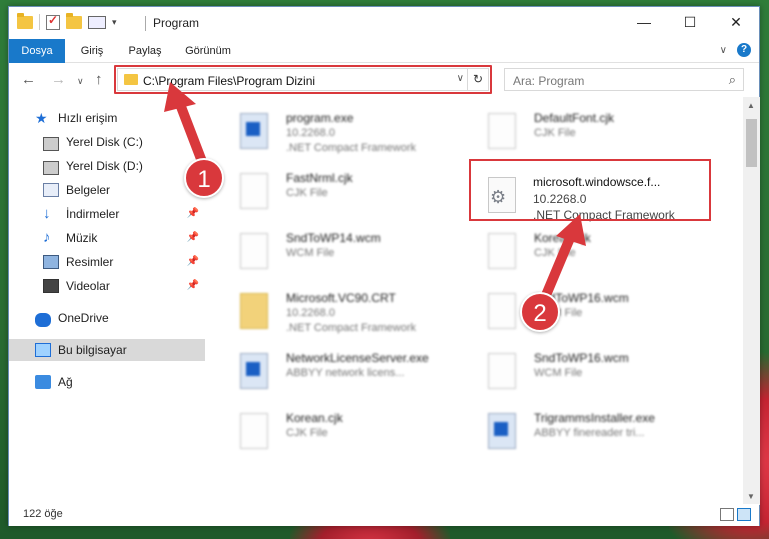  I want to click on annotation-badge-2: 2, so click(540, 312).